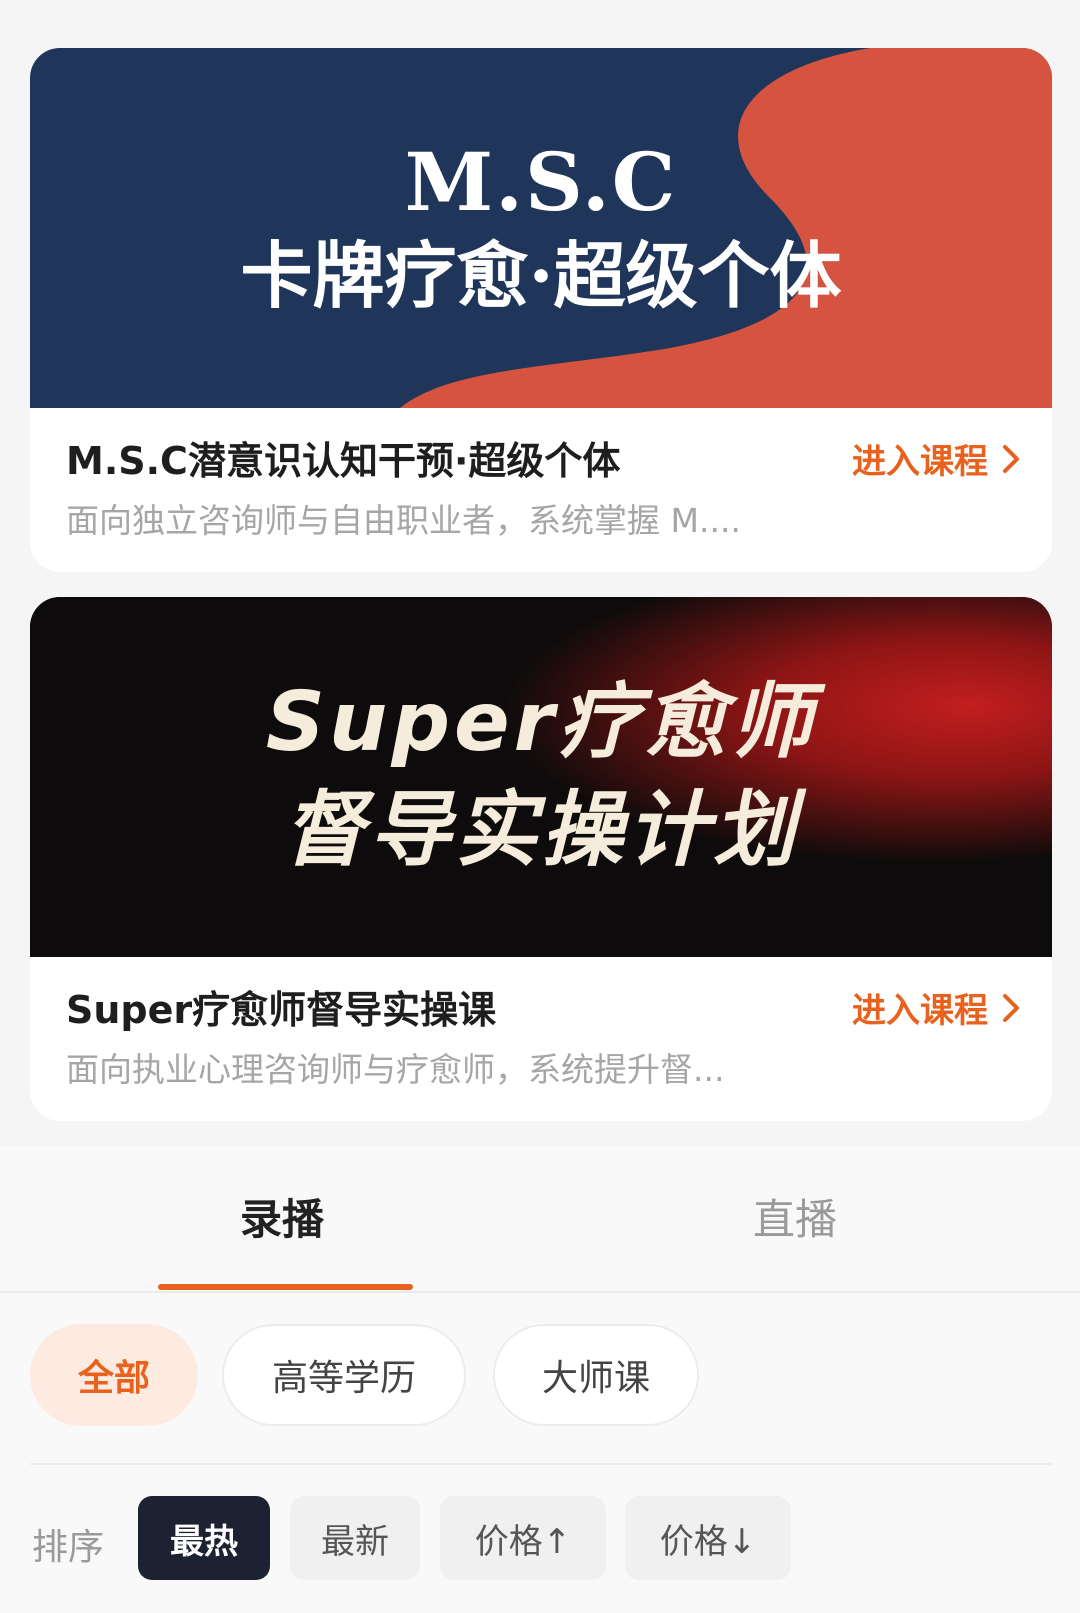 Image resolution: width=1080 pixels, height=1613 pixels. Describe the element at coordinates (282, 1216) in the screenshot. I see `tab-recorded: 录播` at that location.